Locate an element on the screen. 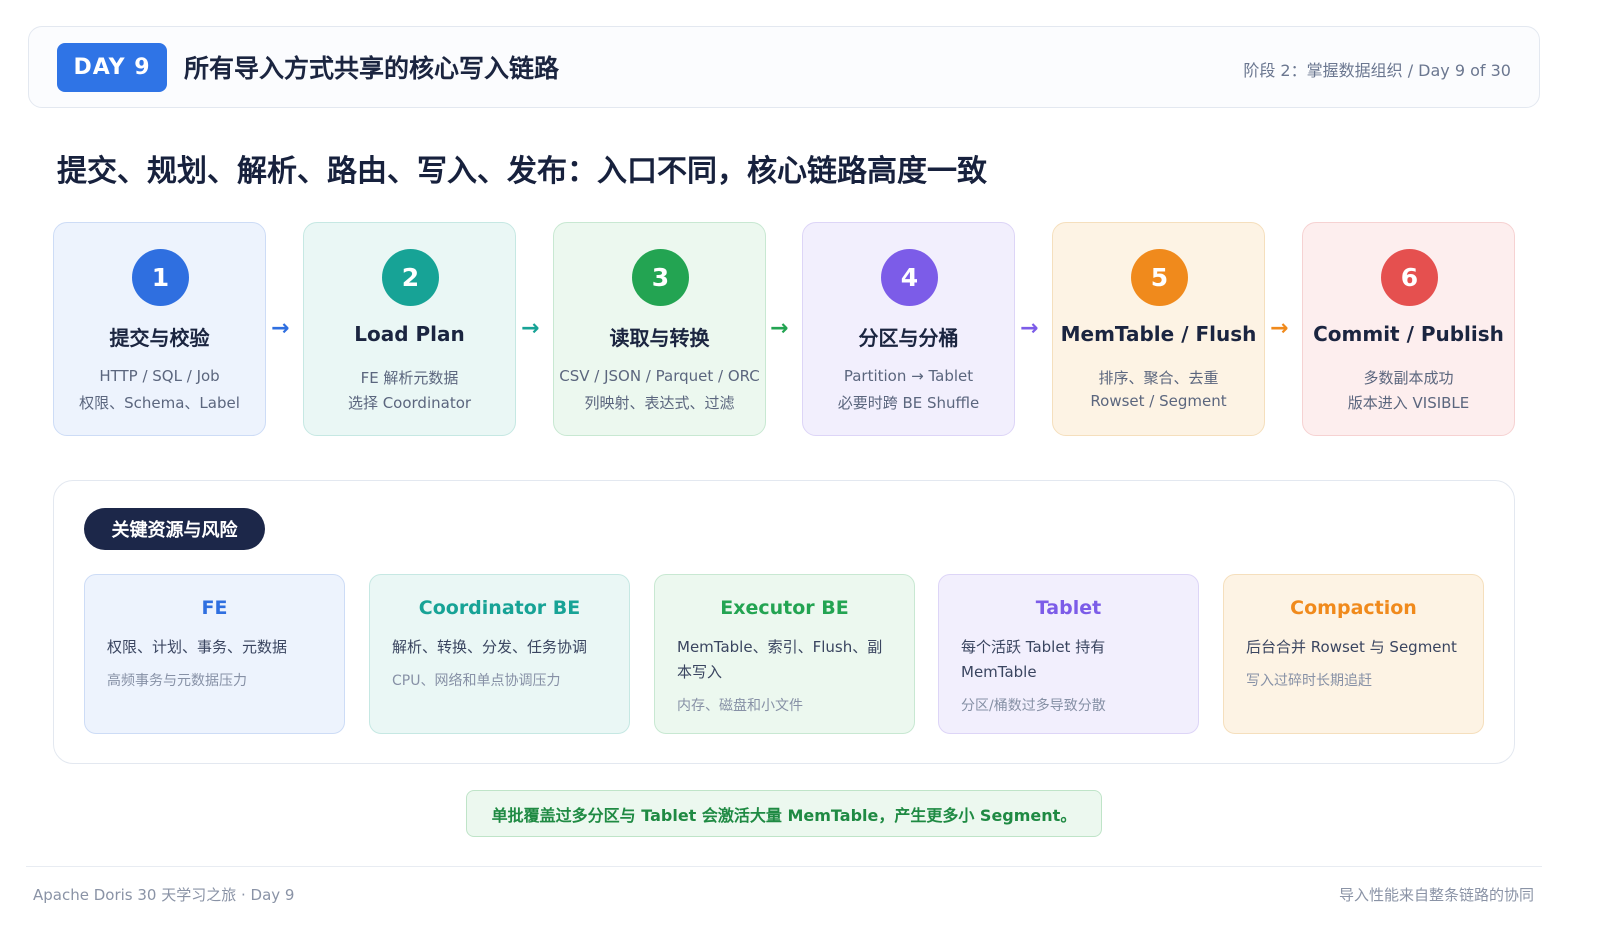  footer-series: Apache Doris 30 天学习之旅 · Day 9 is located at coordinates (164, 895).